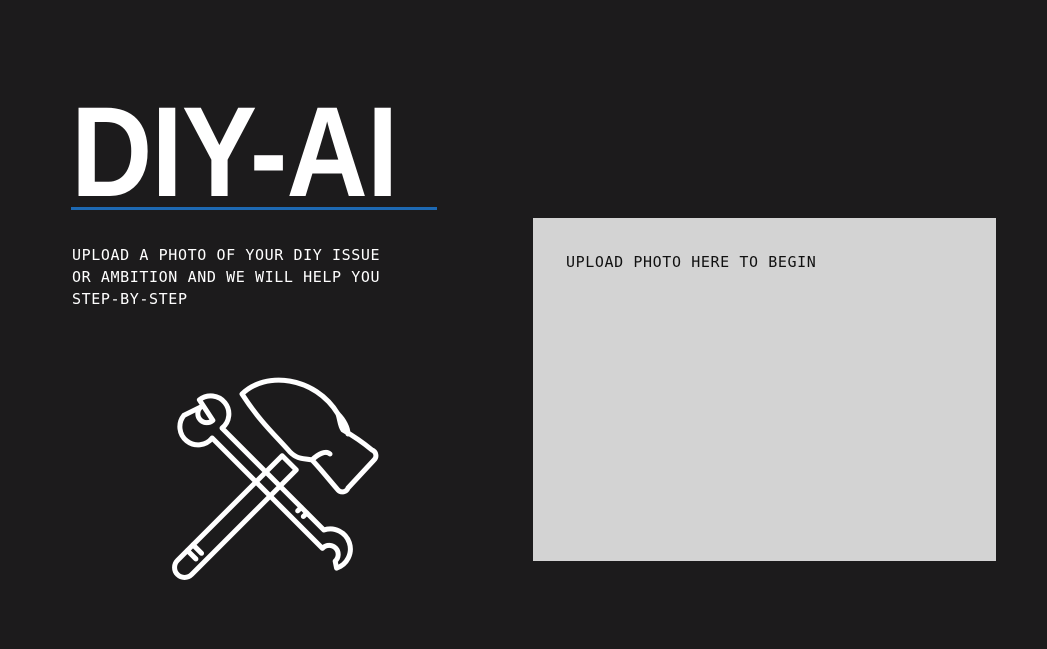 The width and height of the screenshot is (1047, 649). What do you see at coordinates (234, 152) in the screenshot?
I see `app-title: DIY-AI` at bounding box center [234, 152].